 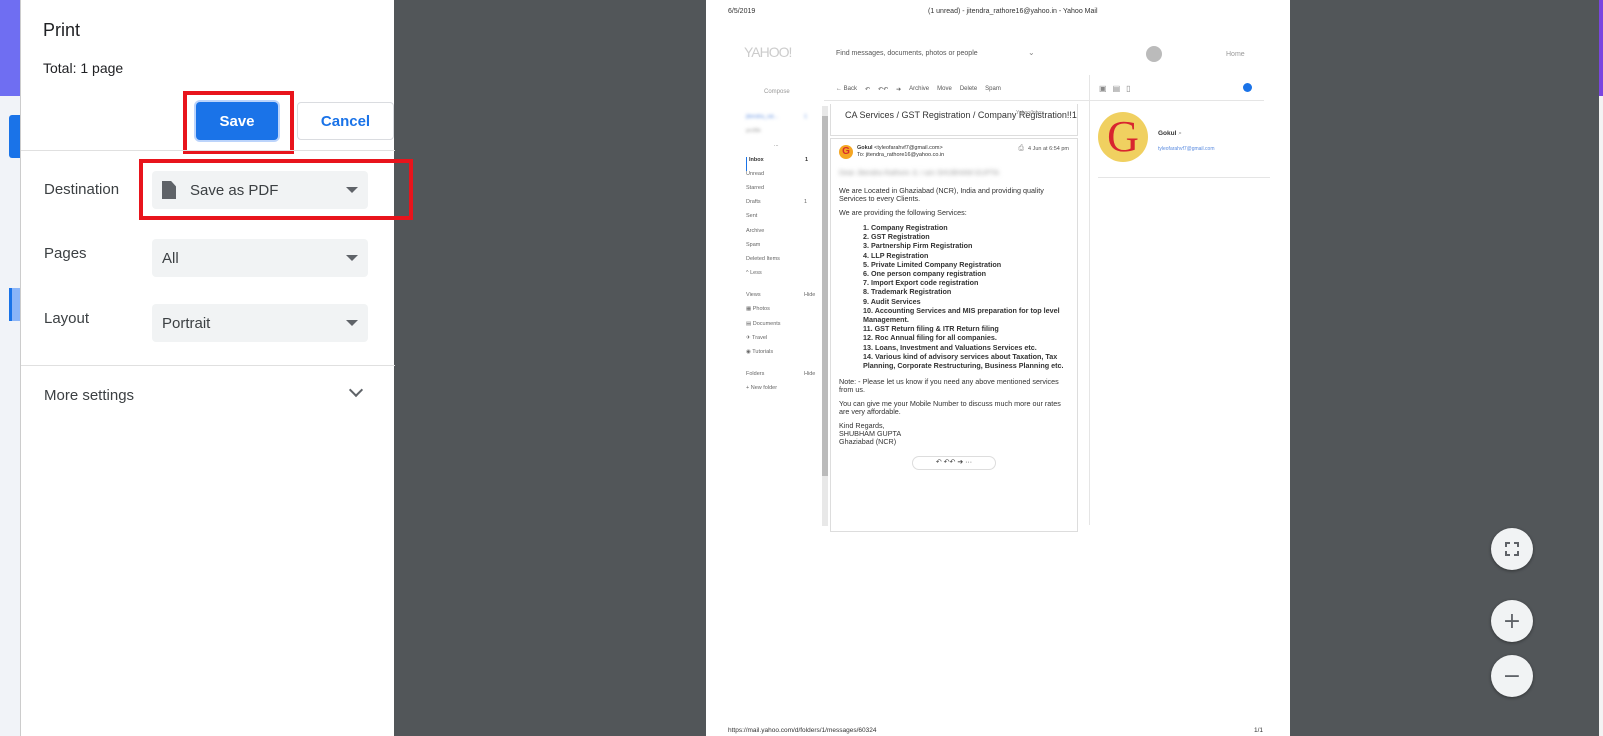 What do you see at coordinates (825, 296) in the screenshot?
I see `scrollbar-thumb` at bounding box center [825, 296].